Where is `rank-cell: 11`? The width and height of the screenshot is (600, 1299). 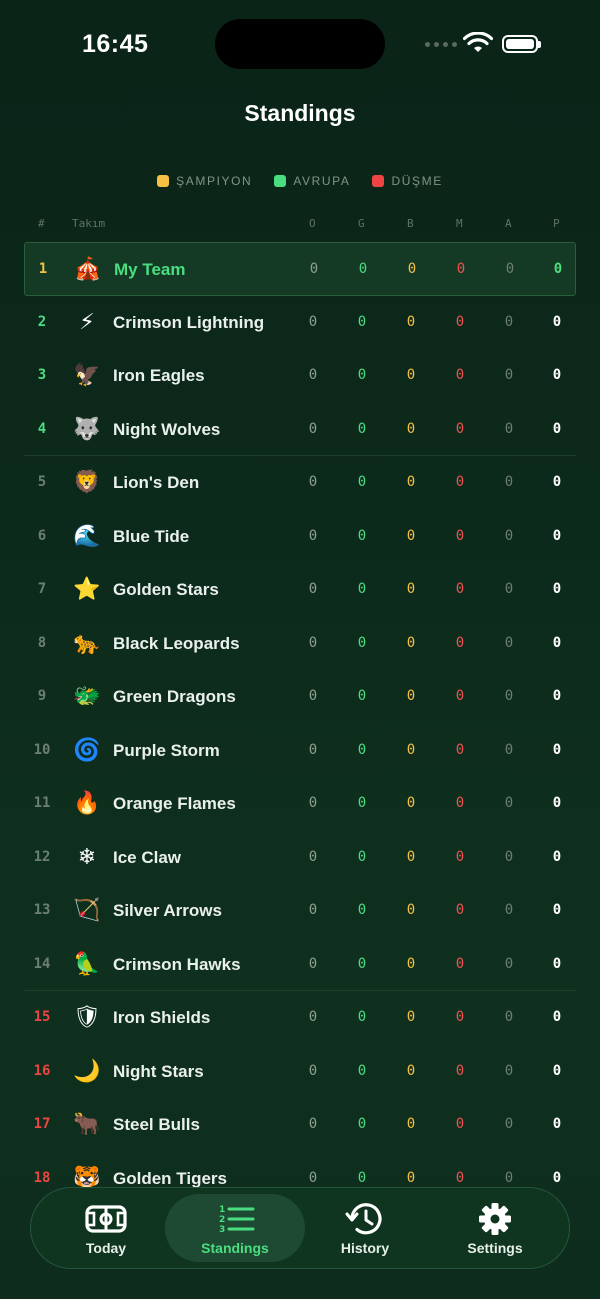
rank-cell: 11 is located at coordinates (42, 803).